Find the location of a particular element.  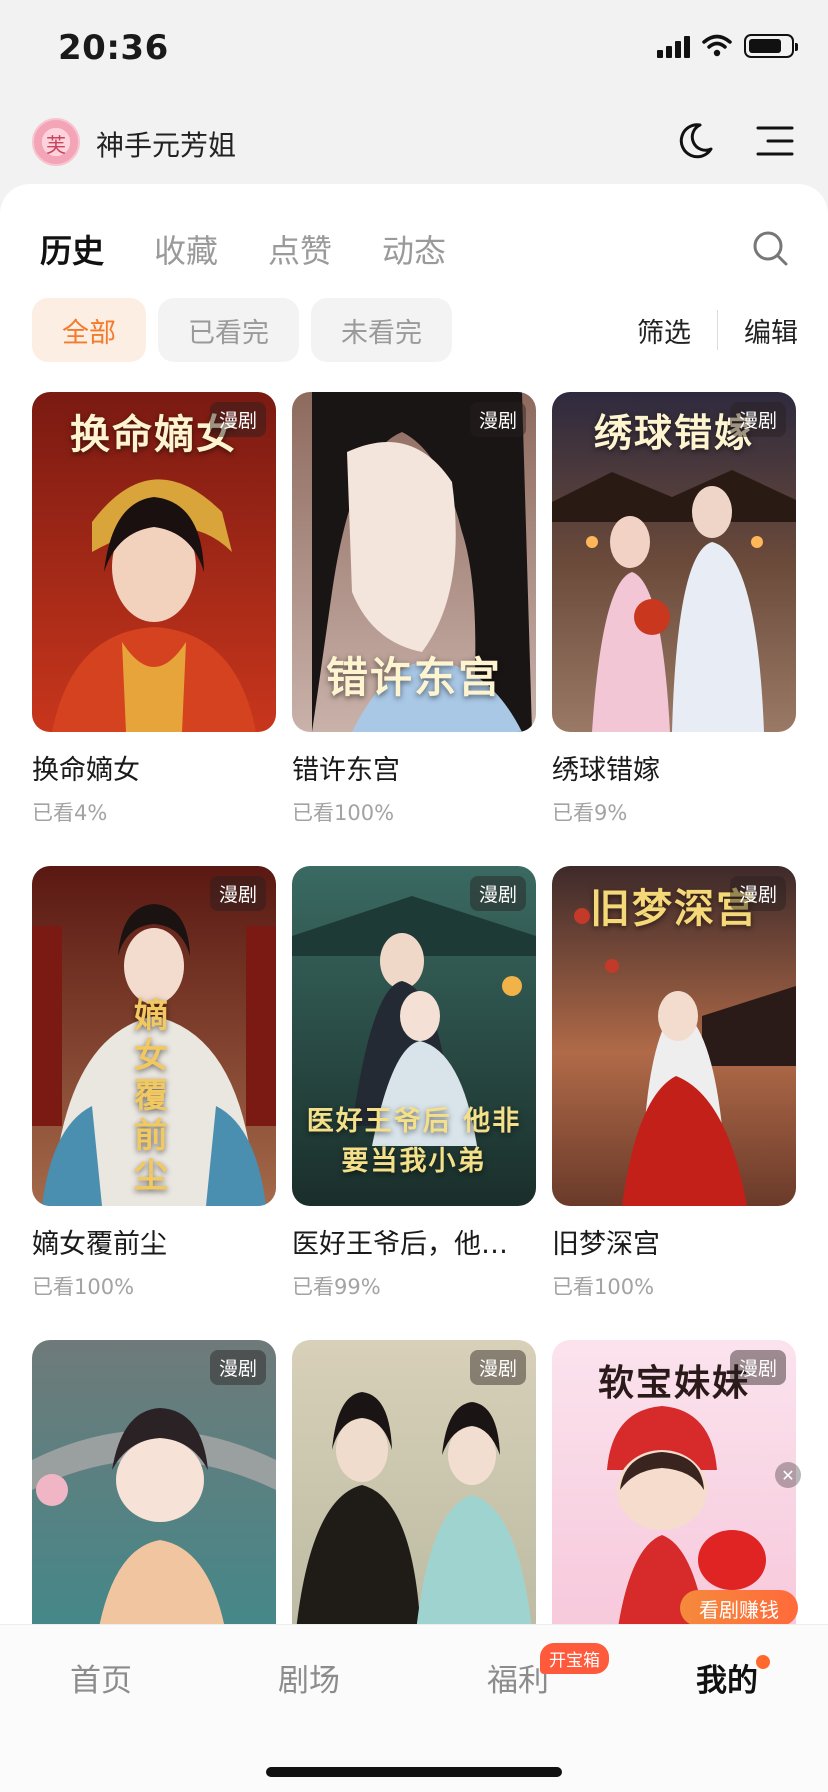

menu-icon is located at coordinates (775, 141).